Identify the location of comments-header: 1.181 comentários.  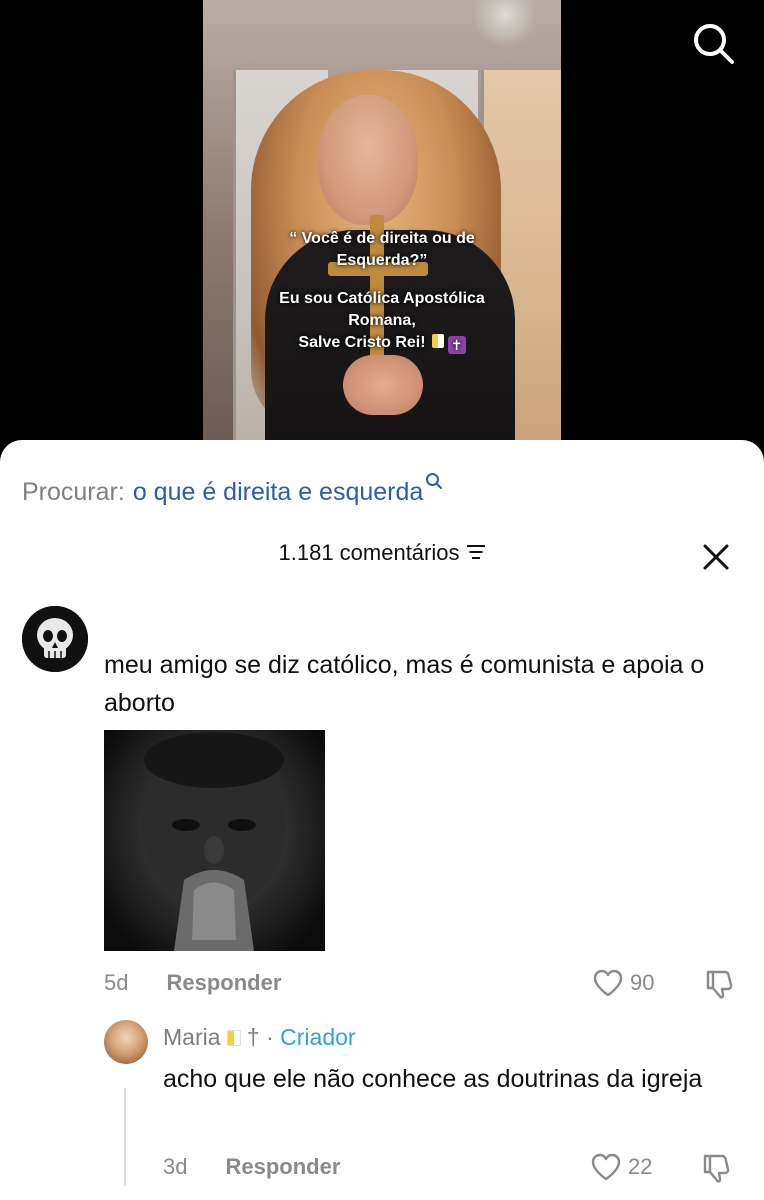
(382, 553).